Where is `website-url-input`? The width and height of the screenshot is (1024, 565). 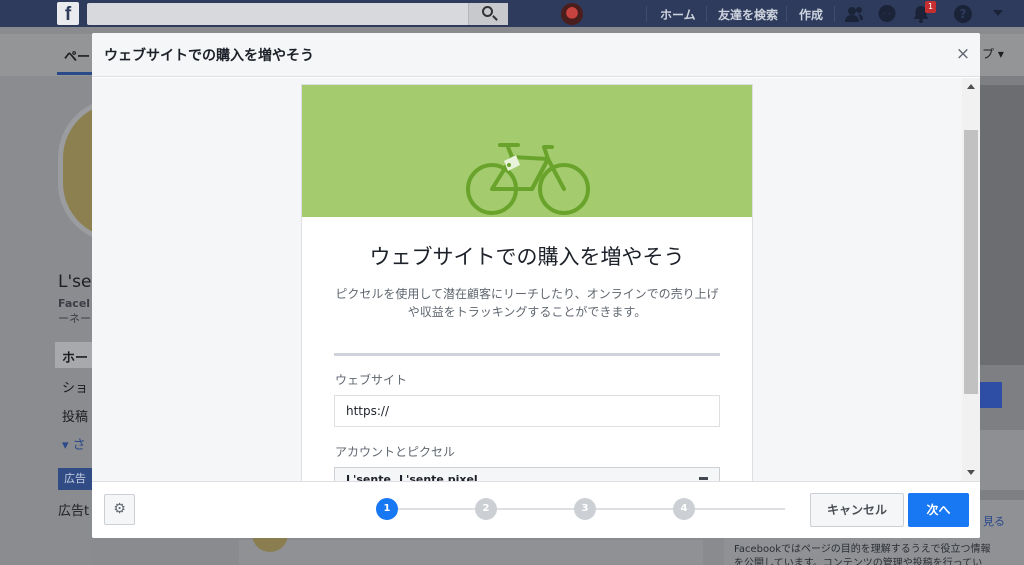 website-url-input is located at coordinates (527, 411).